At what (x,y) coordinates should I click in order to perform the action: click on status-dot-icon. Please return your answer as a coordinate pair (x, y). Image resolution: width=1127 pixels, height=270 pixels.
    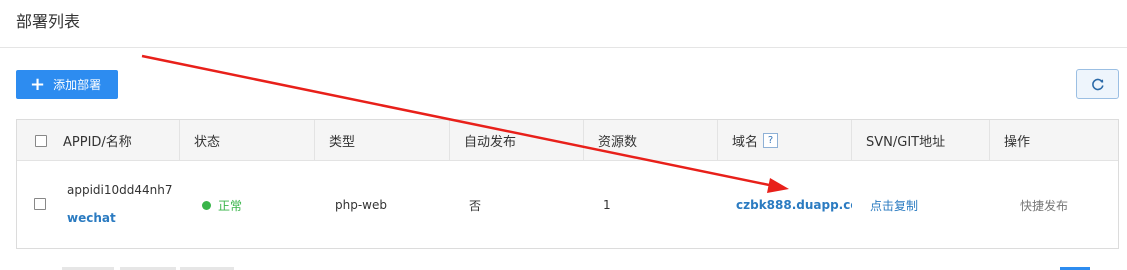
    Looking at the image, I should click on (206, 205).